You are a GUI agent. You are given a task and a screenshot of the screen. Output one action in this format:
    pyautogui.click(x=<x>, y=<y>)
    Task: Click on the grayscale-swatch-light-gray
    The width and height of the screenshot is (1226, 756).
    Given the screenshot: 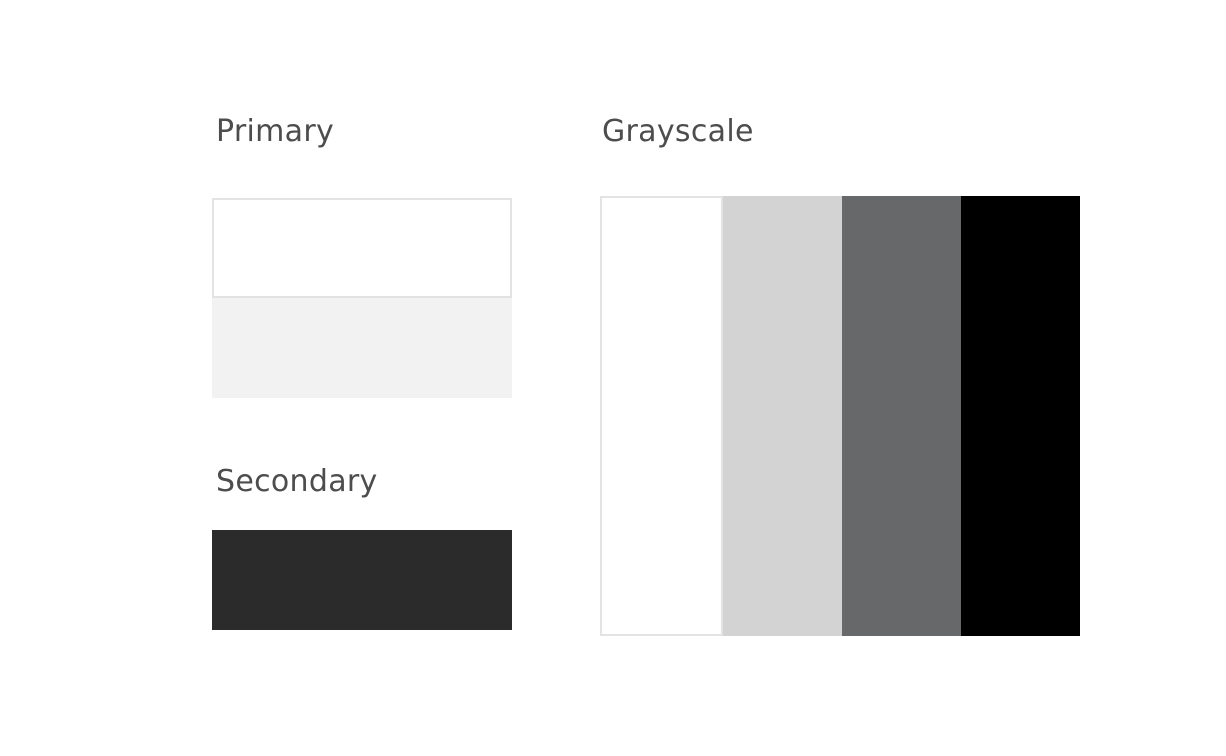 What is the action you would take?
    pyautogui.click(x=782, y=416)
    